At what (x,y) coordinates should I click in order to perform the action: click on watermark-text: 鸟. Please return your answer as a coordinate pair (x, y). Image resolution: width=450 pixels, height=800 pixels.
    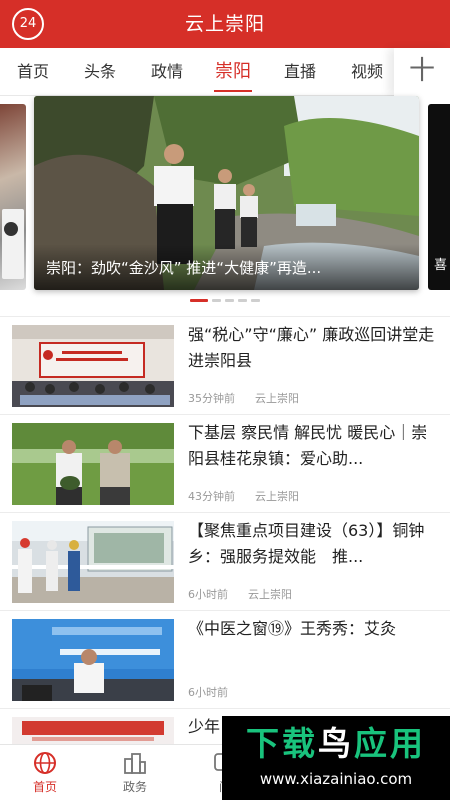
    Looking at the image, I should click on (336, 743).